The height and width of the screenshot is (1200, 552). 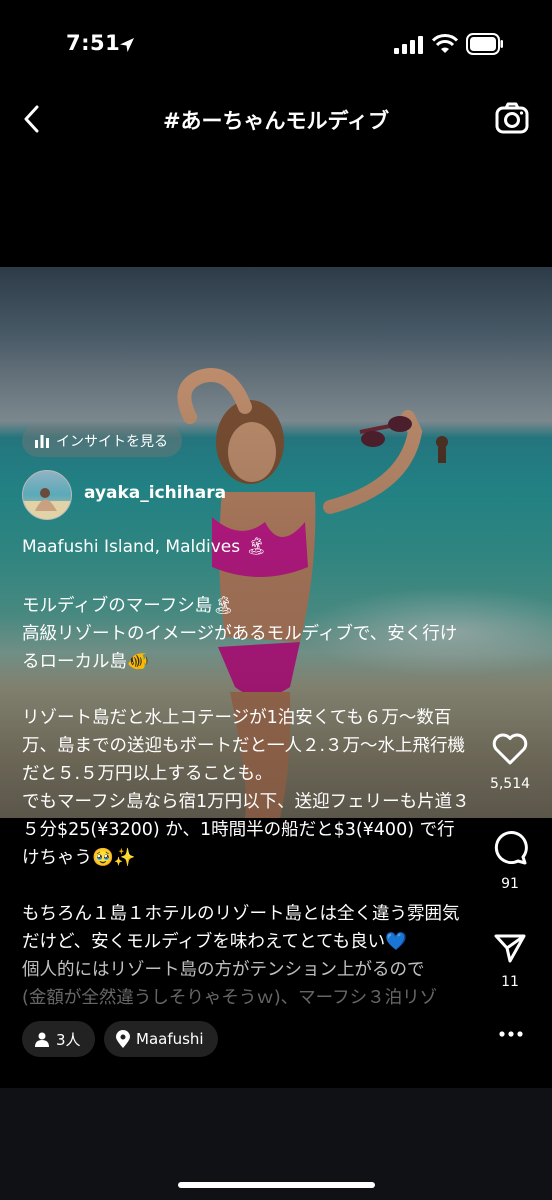 I want to click on avatar, so click(x=47, y=495).